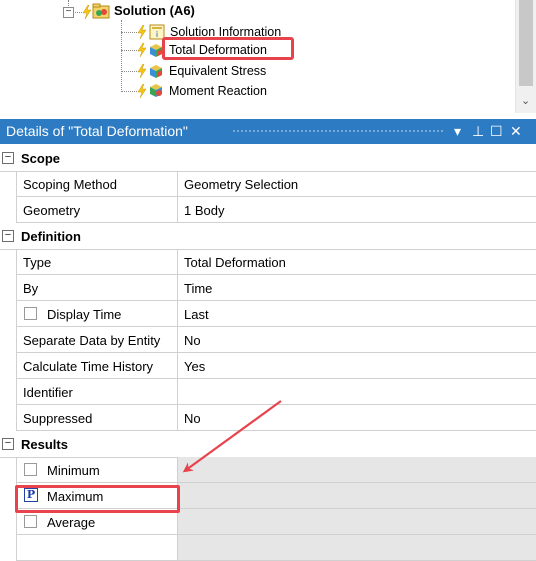 The height and width of the screenshot is (561, 536). What do you see at coordinates (232, 436) in the screenshot?
I see `annotation-arrow` at bounding box center [232, 436].